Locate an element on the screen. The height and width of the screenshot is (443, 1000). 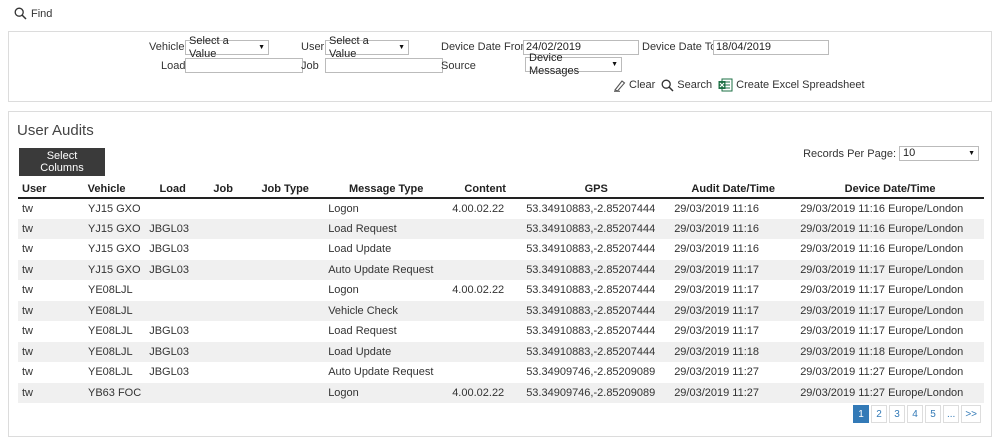
date-to-label: Device Date To is located at coordinates (679, 47).